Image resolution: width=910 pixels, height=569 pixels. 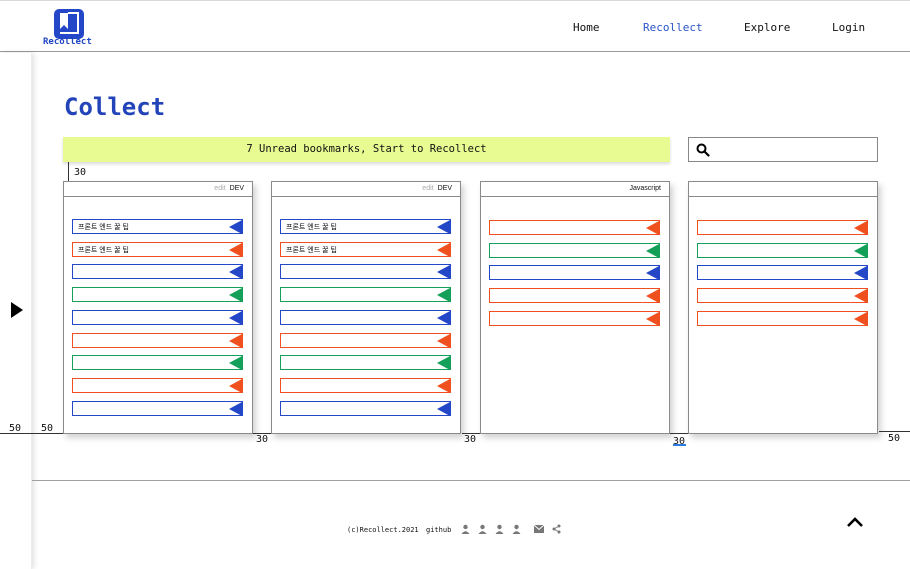 What do you see at coordinates (586, 27) in the screenshot?
I see `nav-home: Home` at bounding box center [586, 27].